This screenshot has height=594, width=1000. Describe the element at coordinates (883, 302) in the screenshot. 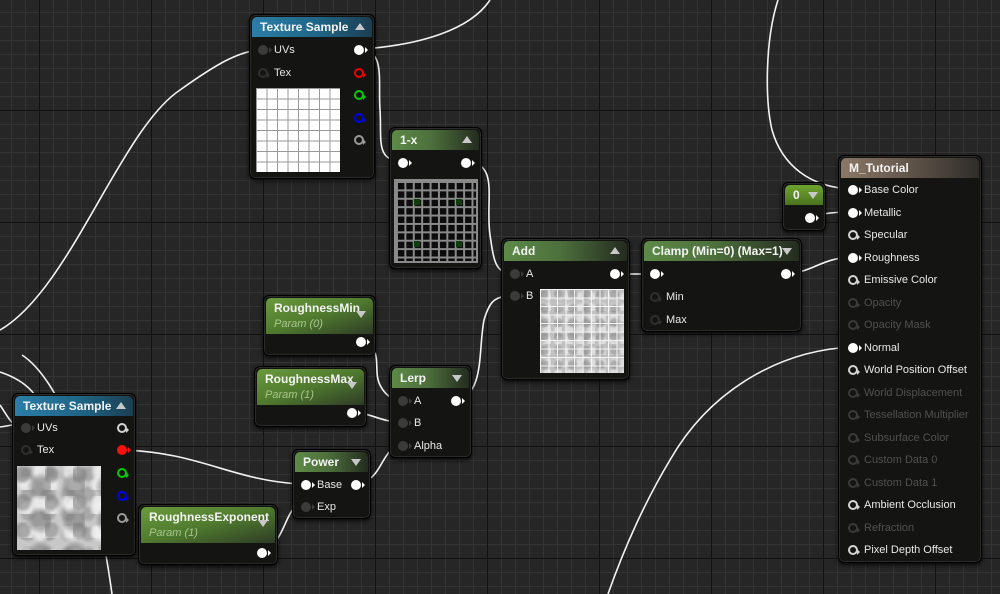

I see `pin-label: Opacity` at that location.